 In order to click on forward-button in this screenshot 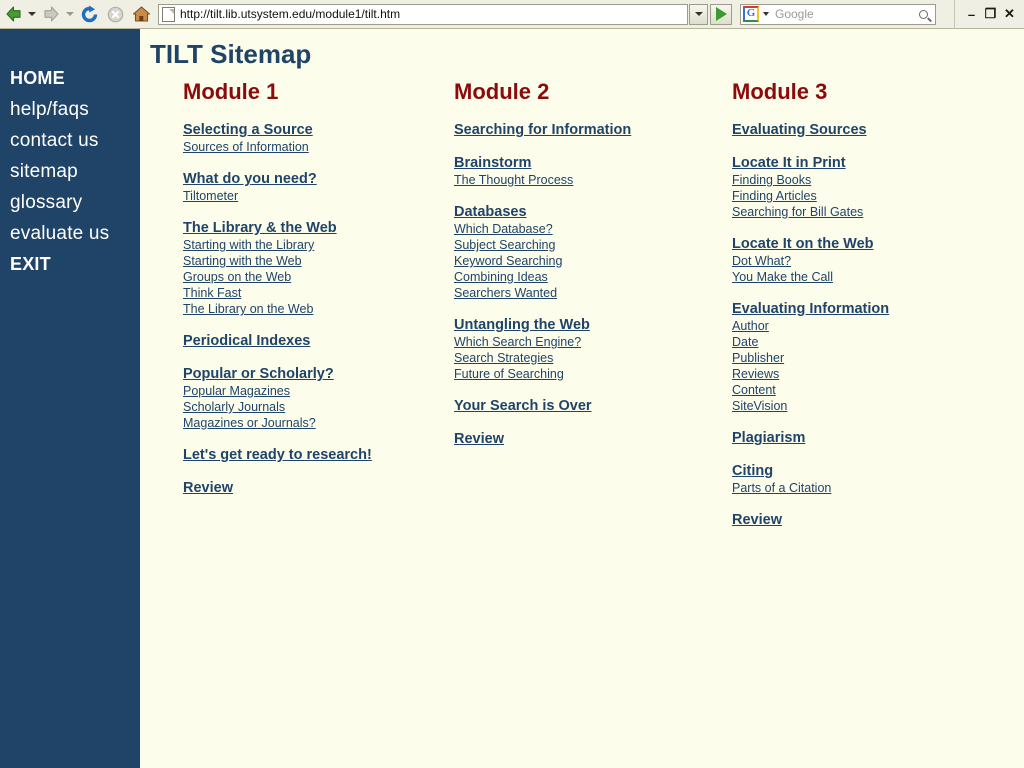, I will do `click(51, 14)`.